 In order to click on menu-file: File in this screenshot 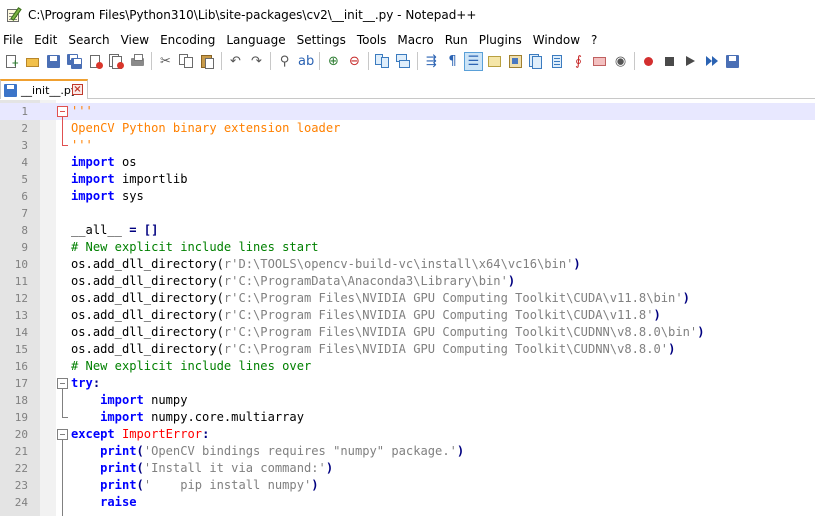, I will do `click(14, 40)`.